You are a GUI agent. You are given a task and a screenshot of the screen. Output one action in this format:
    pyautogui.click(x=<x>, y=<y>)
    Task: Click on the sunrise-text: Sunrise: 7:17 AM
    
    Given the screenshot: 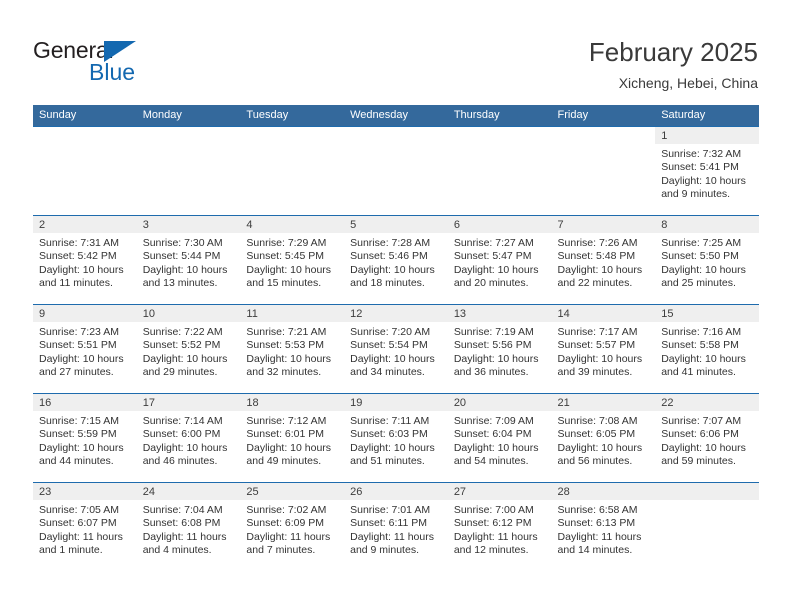 What is the action you would take?
    pyautogui.click(x=597, y=332)
    